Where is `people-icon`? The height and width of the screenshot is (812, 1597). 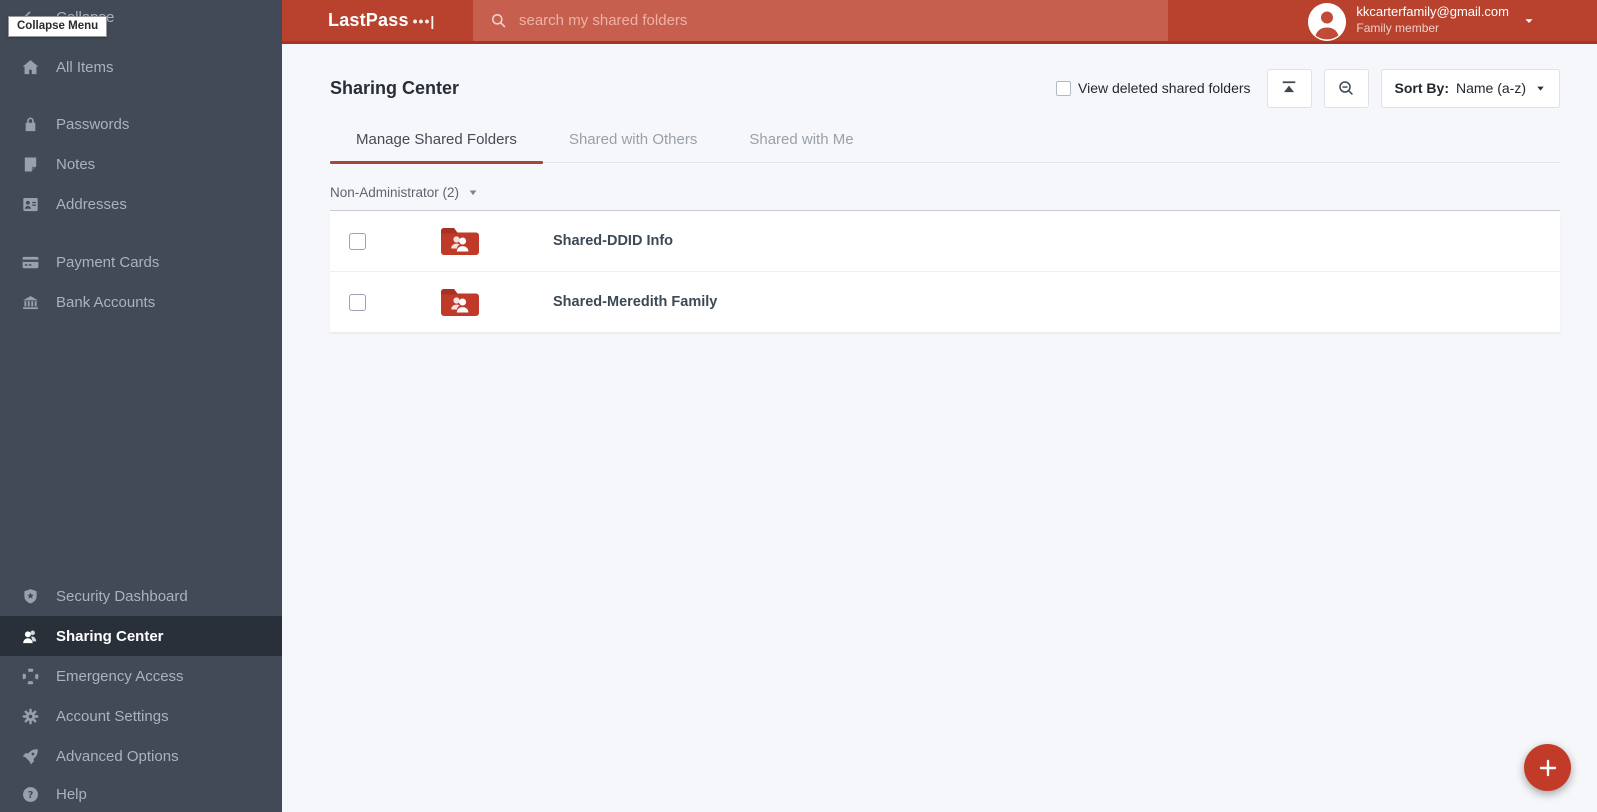 people-icon is located at coordinates (30, 636).